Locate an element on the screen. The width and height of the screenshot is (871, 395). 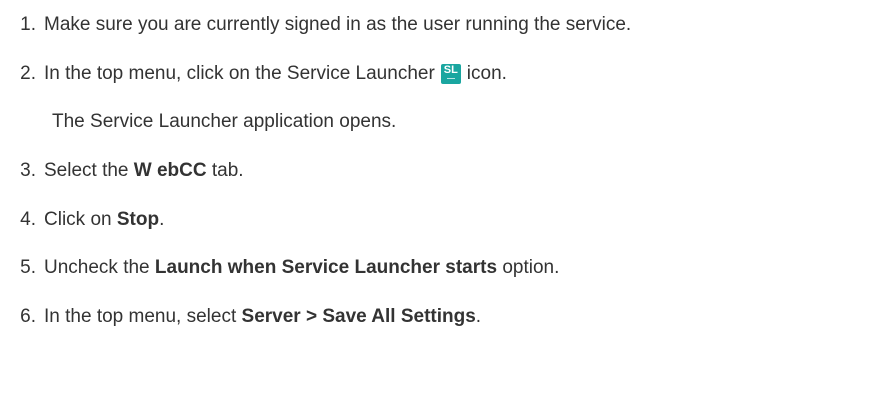
step-3: 3. Select the W ebCC tab. is located at coordinates (122, 171).